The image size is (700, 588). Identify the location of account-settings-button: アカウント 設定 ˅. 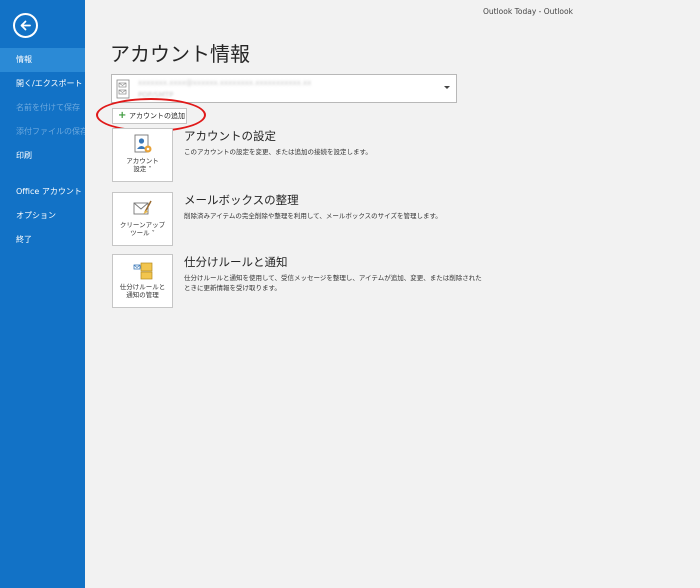
(142, 155).